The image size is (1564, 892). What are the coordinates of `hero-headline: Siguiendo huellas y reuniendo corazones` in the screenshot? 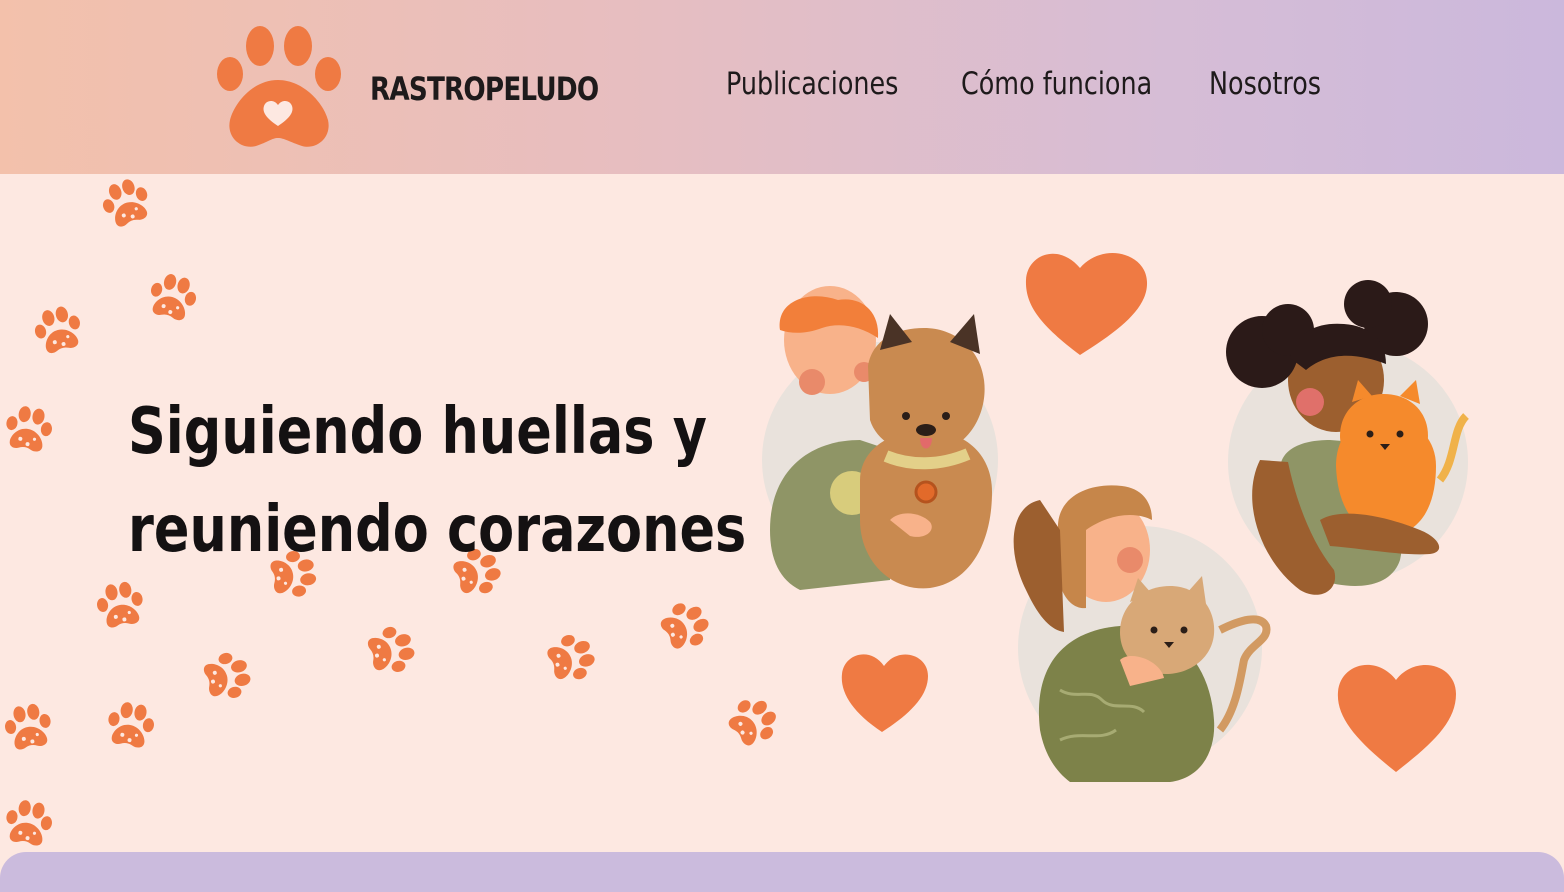 It's located at (437, 481).